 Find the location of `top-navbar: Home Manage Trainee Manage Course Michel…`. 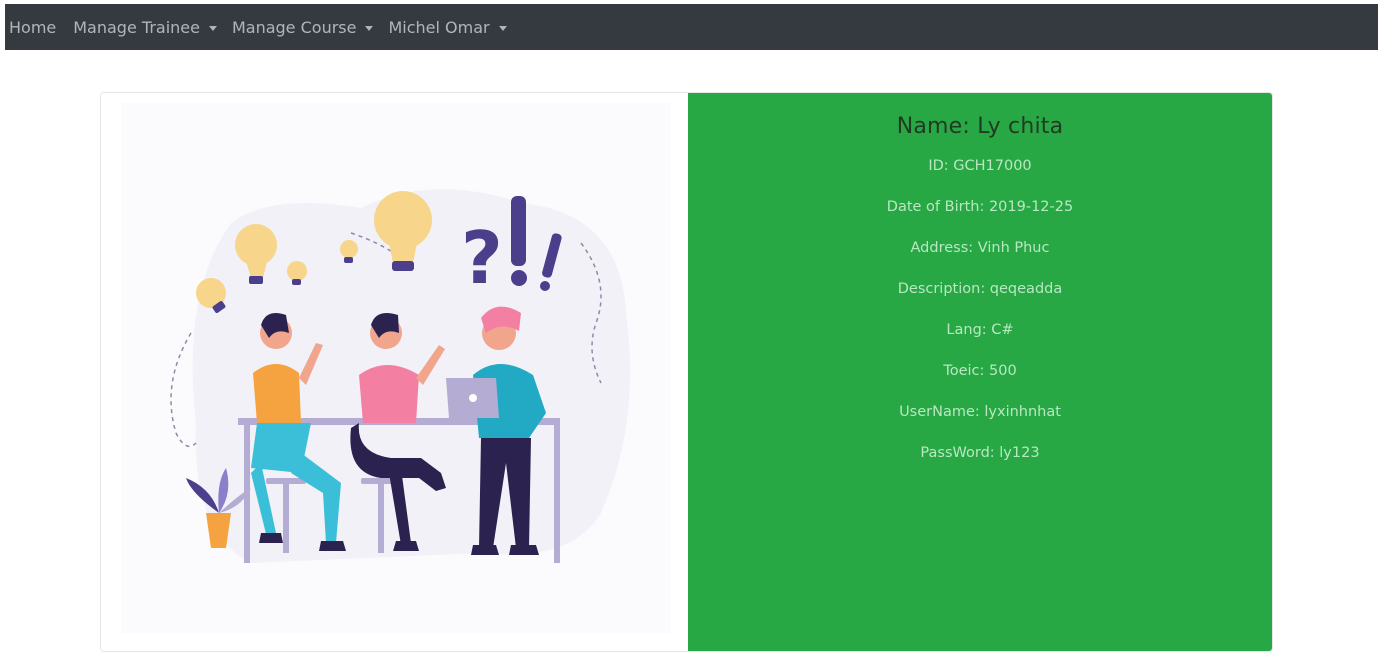

top-navbar: Home Manage Trainee Manage Course Michel… is located at coordinates (691, 27).